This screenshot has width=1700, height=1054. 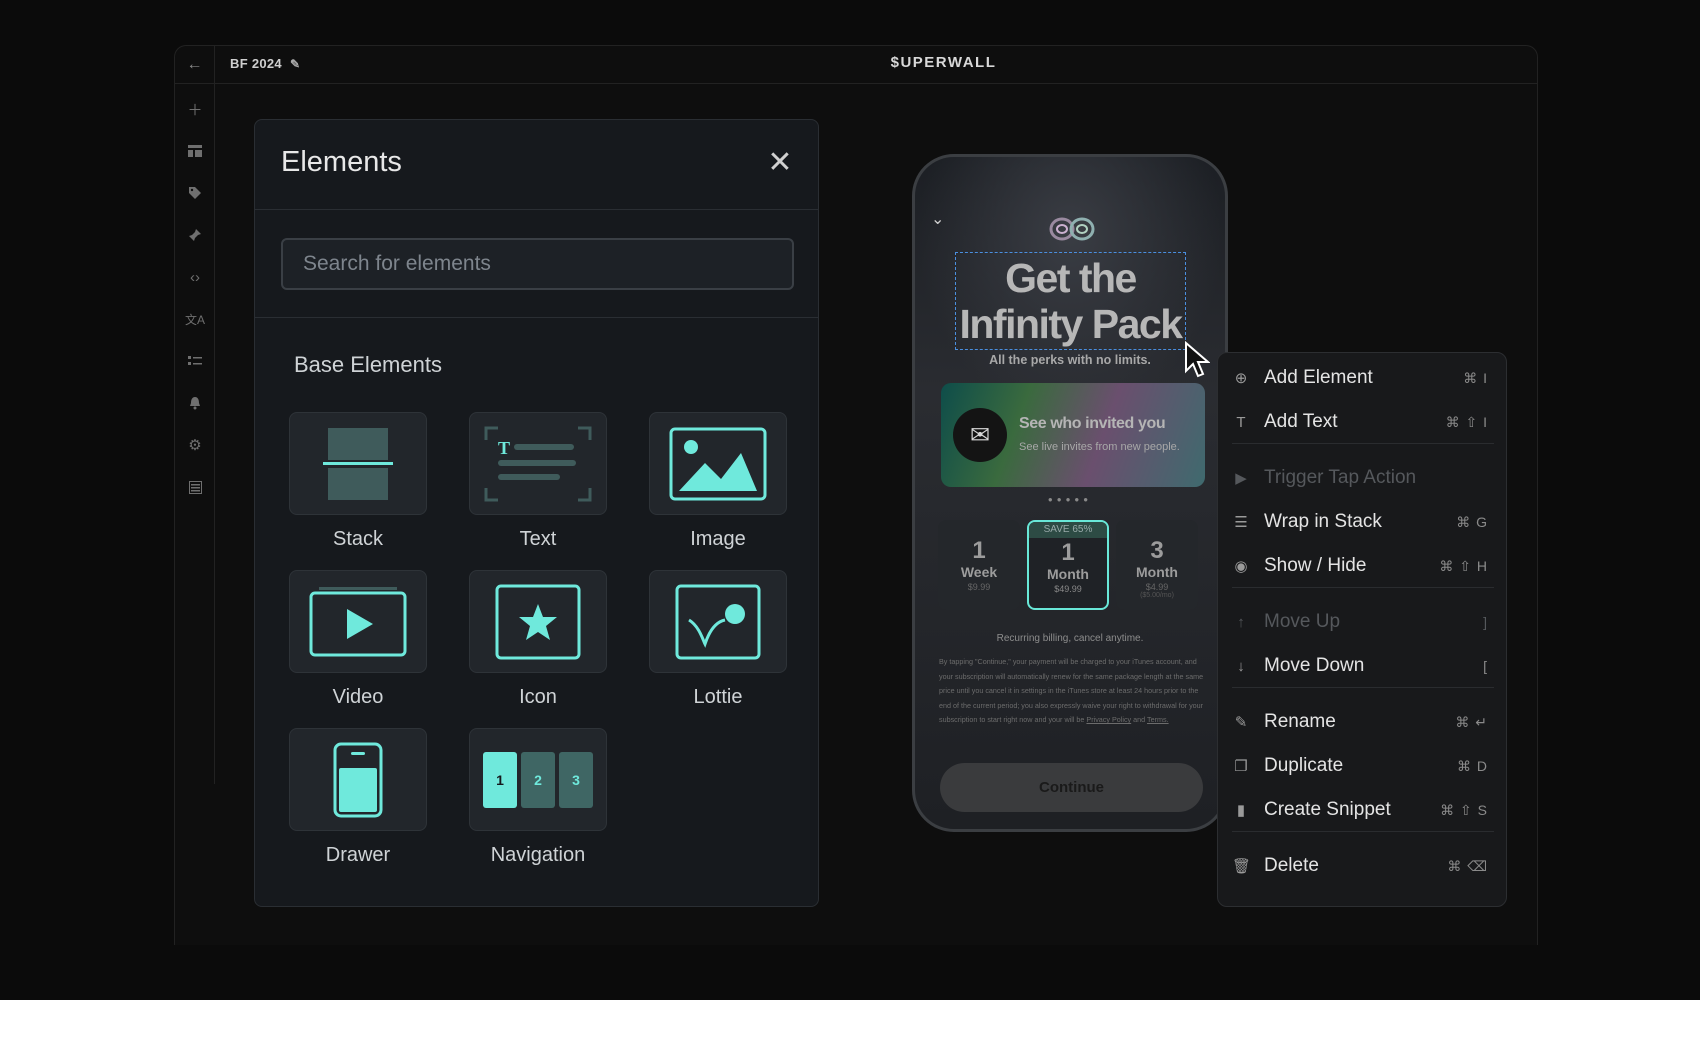 What do you see at coordinates (500, 779) in the screenshot?
I see `nav-step-1: 1` at bounding box center [500, 779].